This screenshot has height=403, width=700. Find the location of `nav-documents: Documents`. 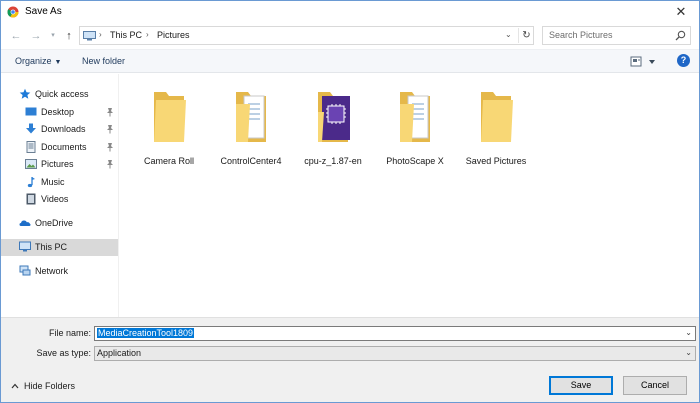

nav-documents: Documents is located at coordinates (59, 147).